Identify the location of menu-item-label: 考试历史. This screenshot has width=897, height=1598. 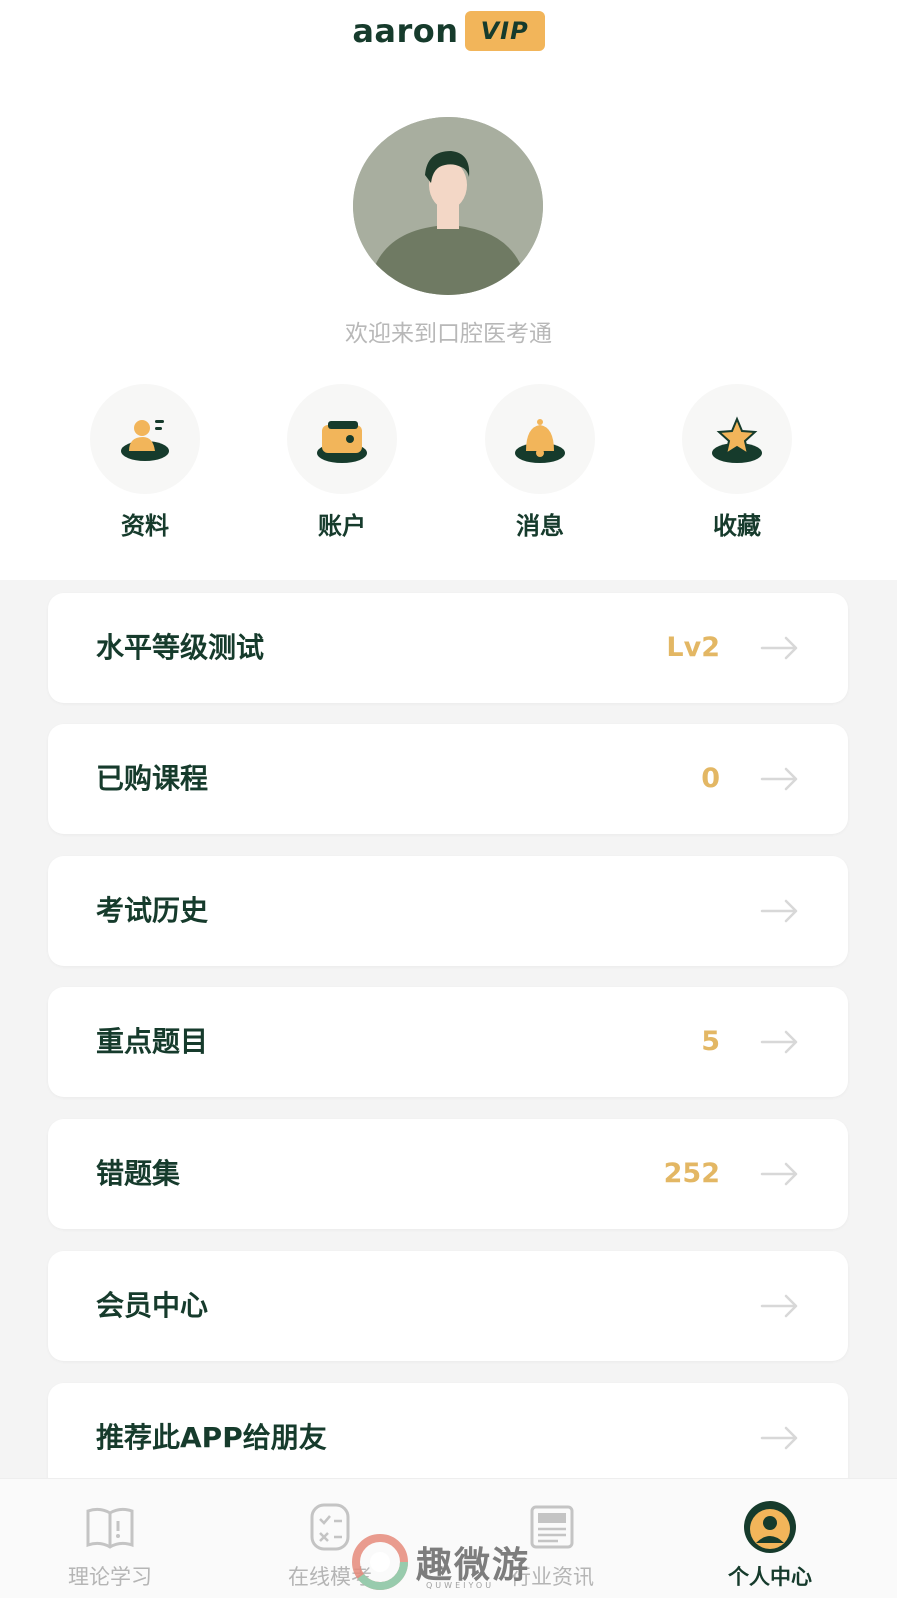
(152, 910).